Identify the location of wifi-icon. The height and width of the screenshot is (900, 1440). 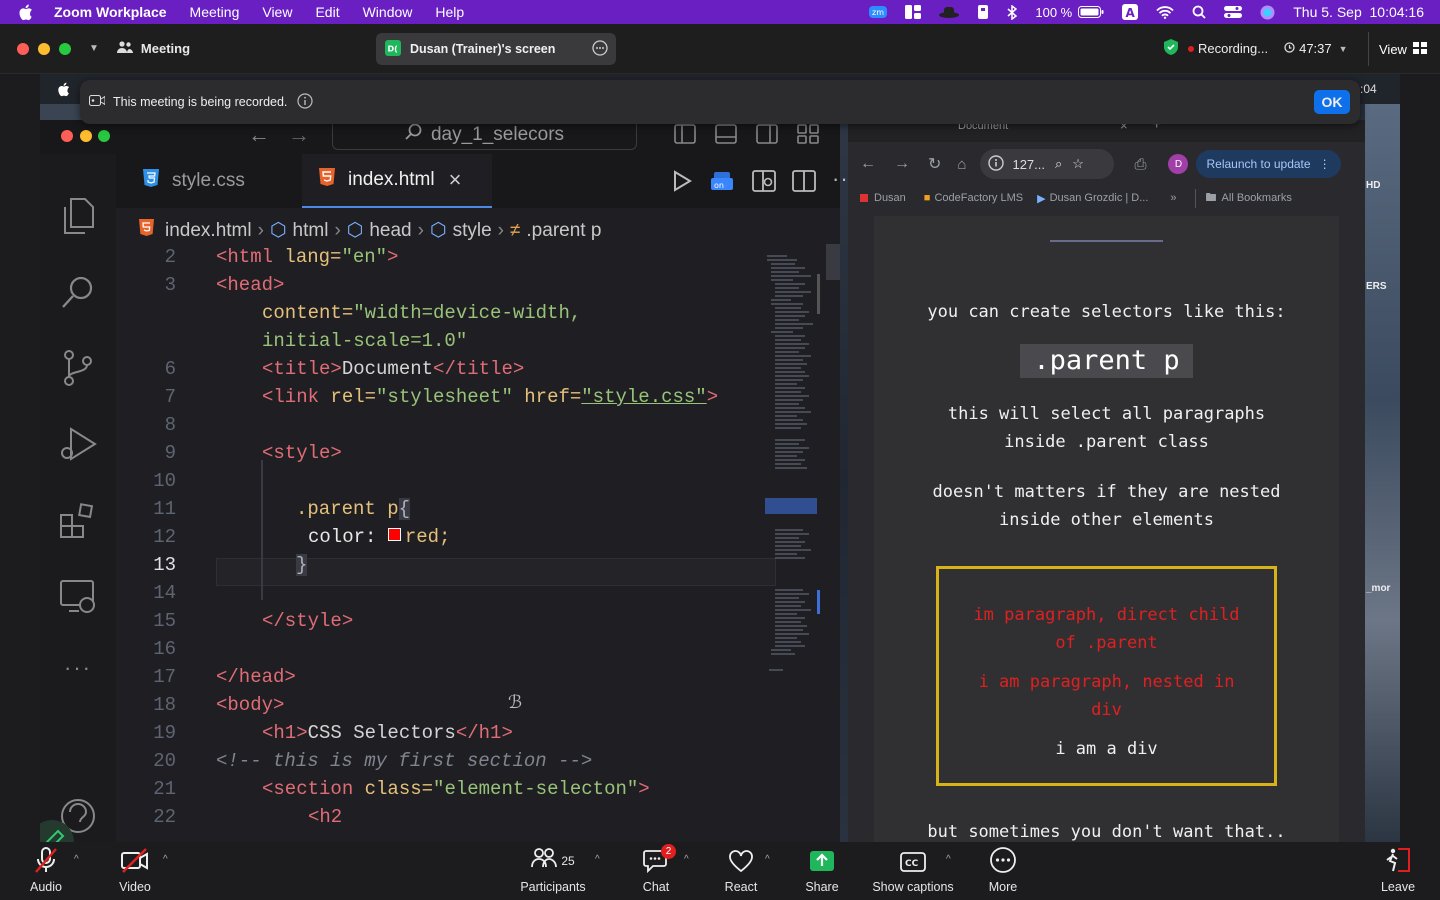
(1165, 12).